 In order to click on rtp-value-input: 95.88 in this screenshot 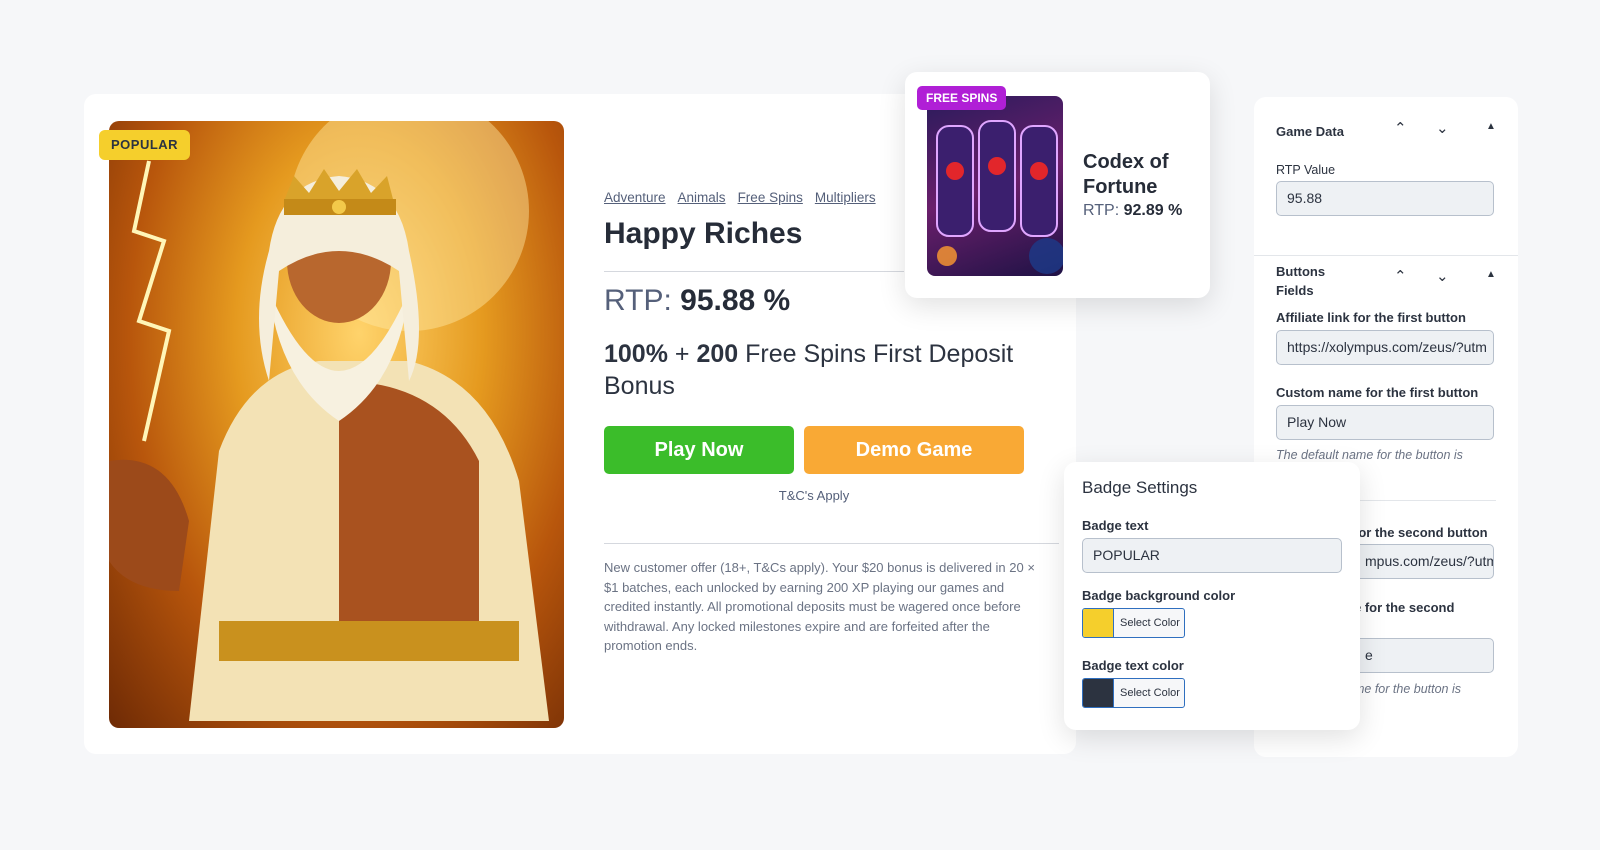, I will do `click(1385, 198)`.